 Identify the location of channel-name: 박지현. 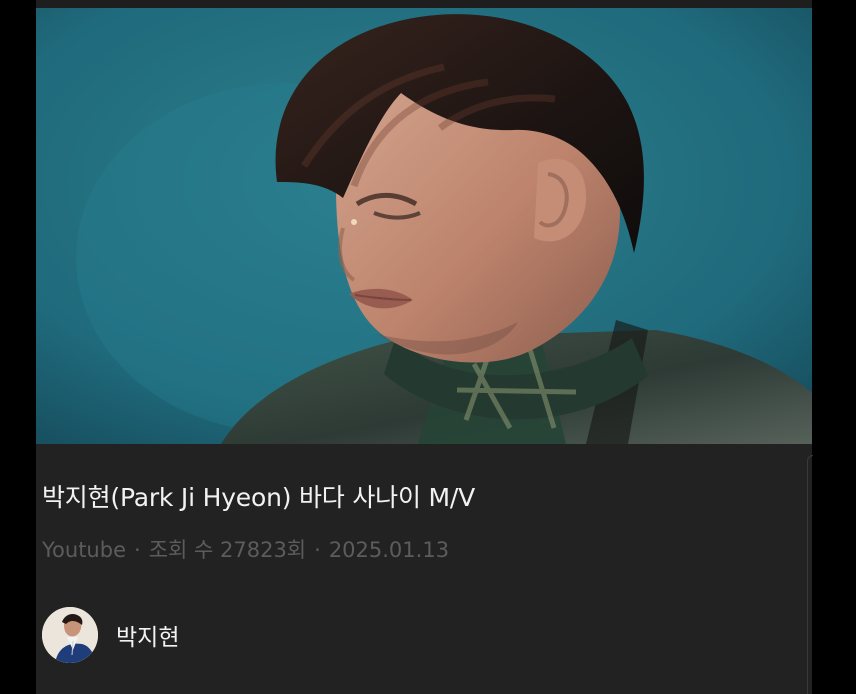
(147, 635).